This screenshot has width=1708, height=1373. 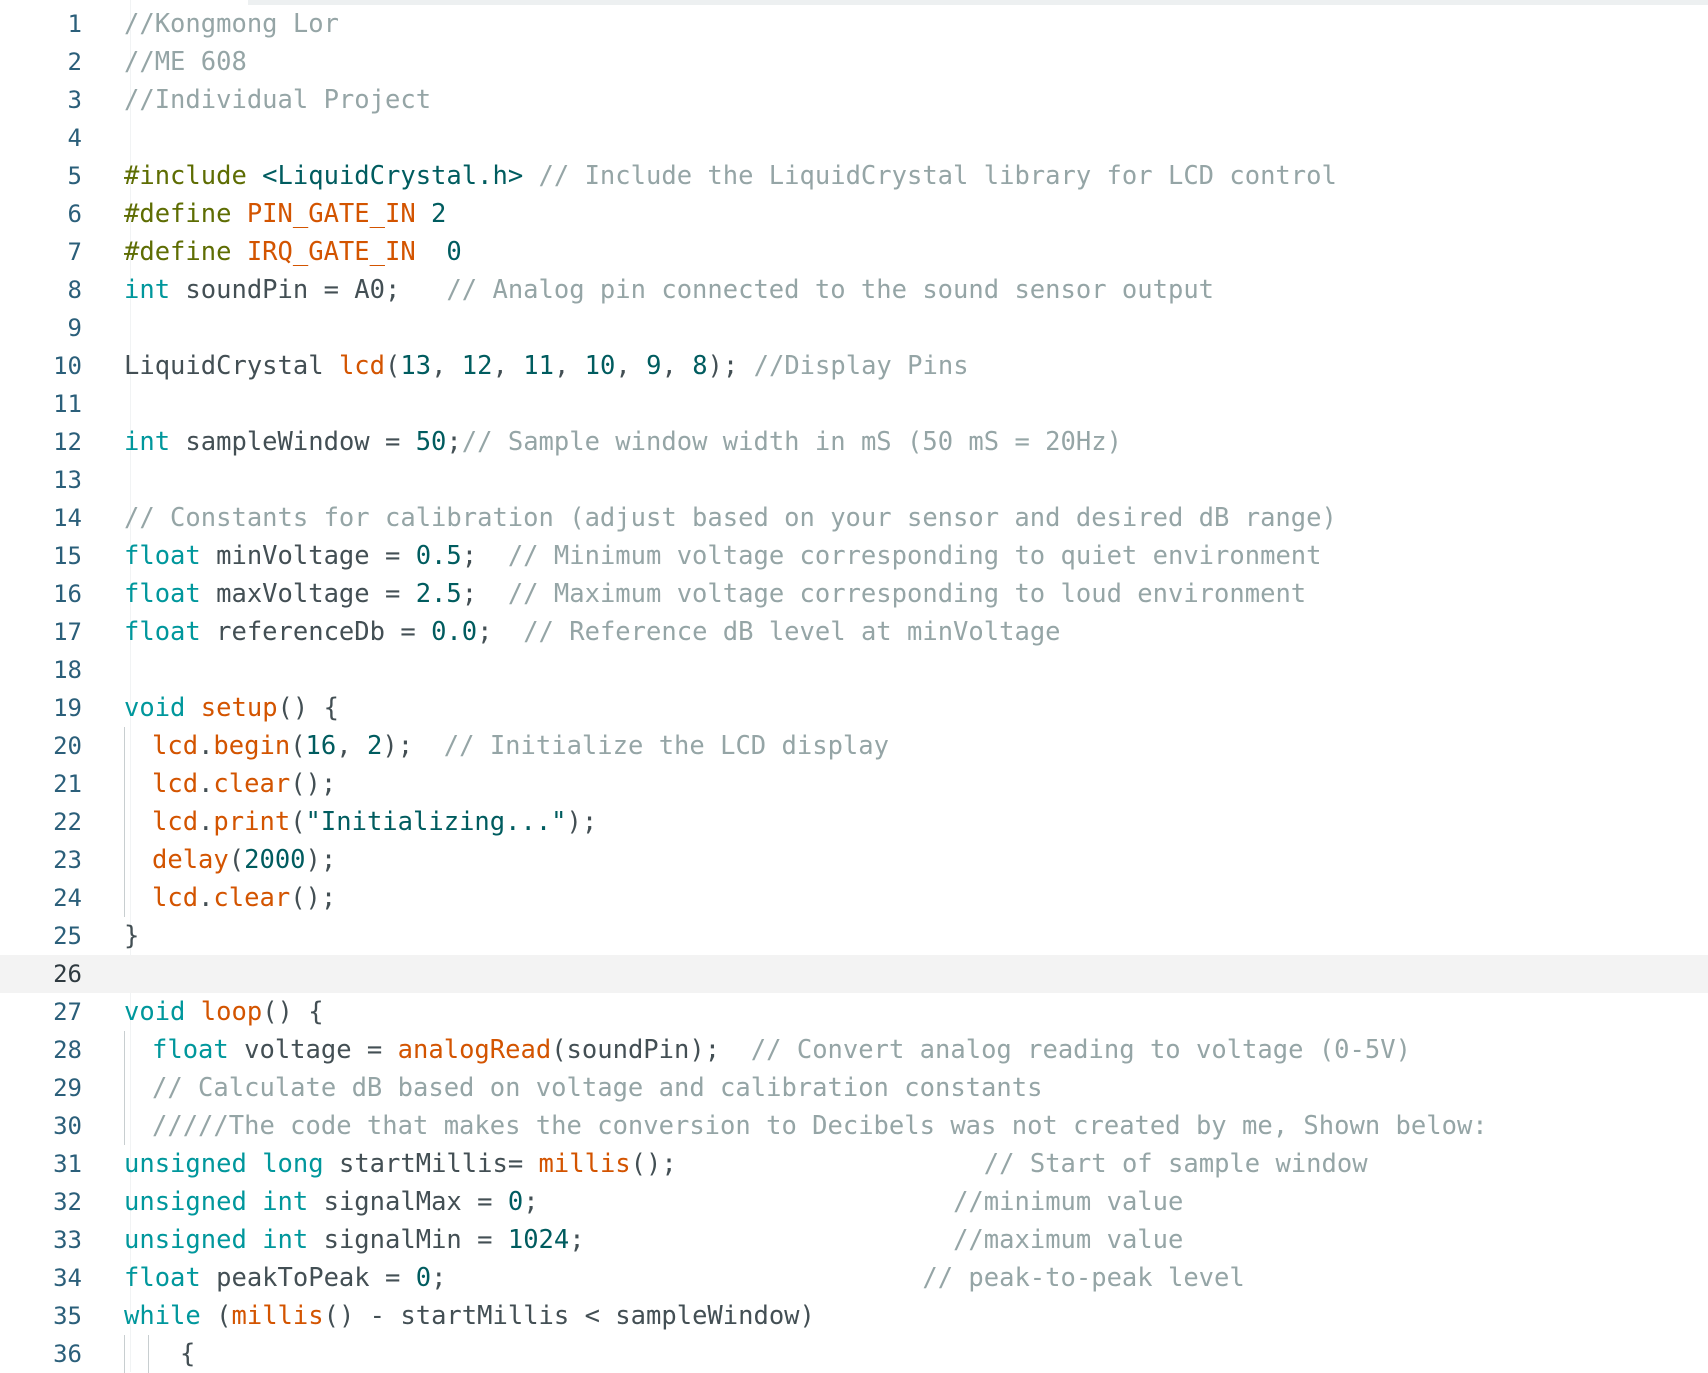 What do you see at coordinates (308, 708) in the screenshot?
I see `code-token: () {` at bounding box center [308, 708].